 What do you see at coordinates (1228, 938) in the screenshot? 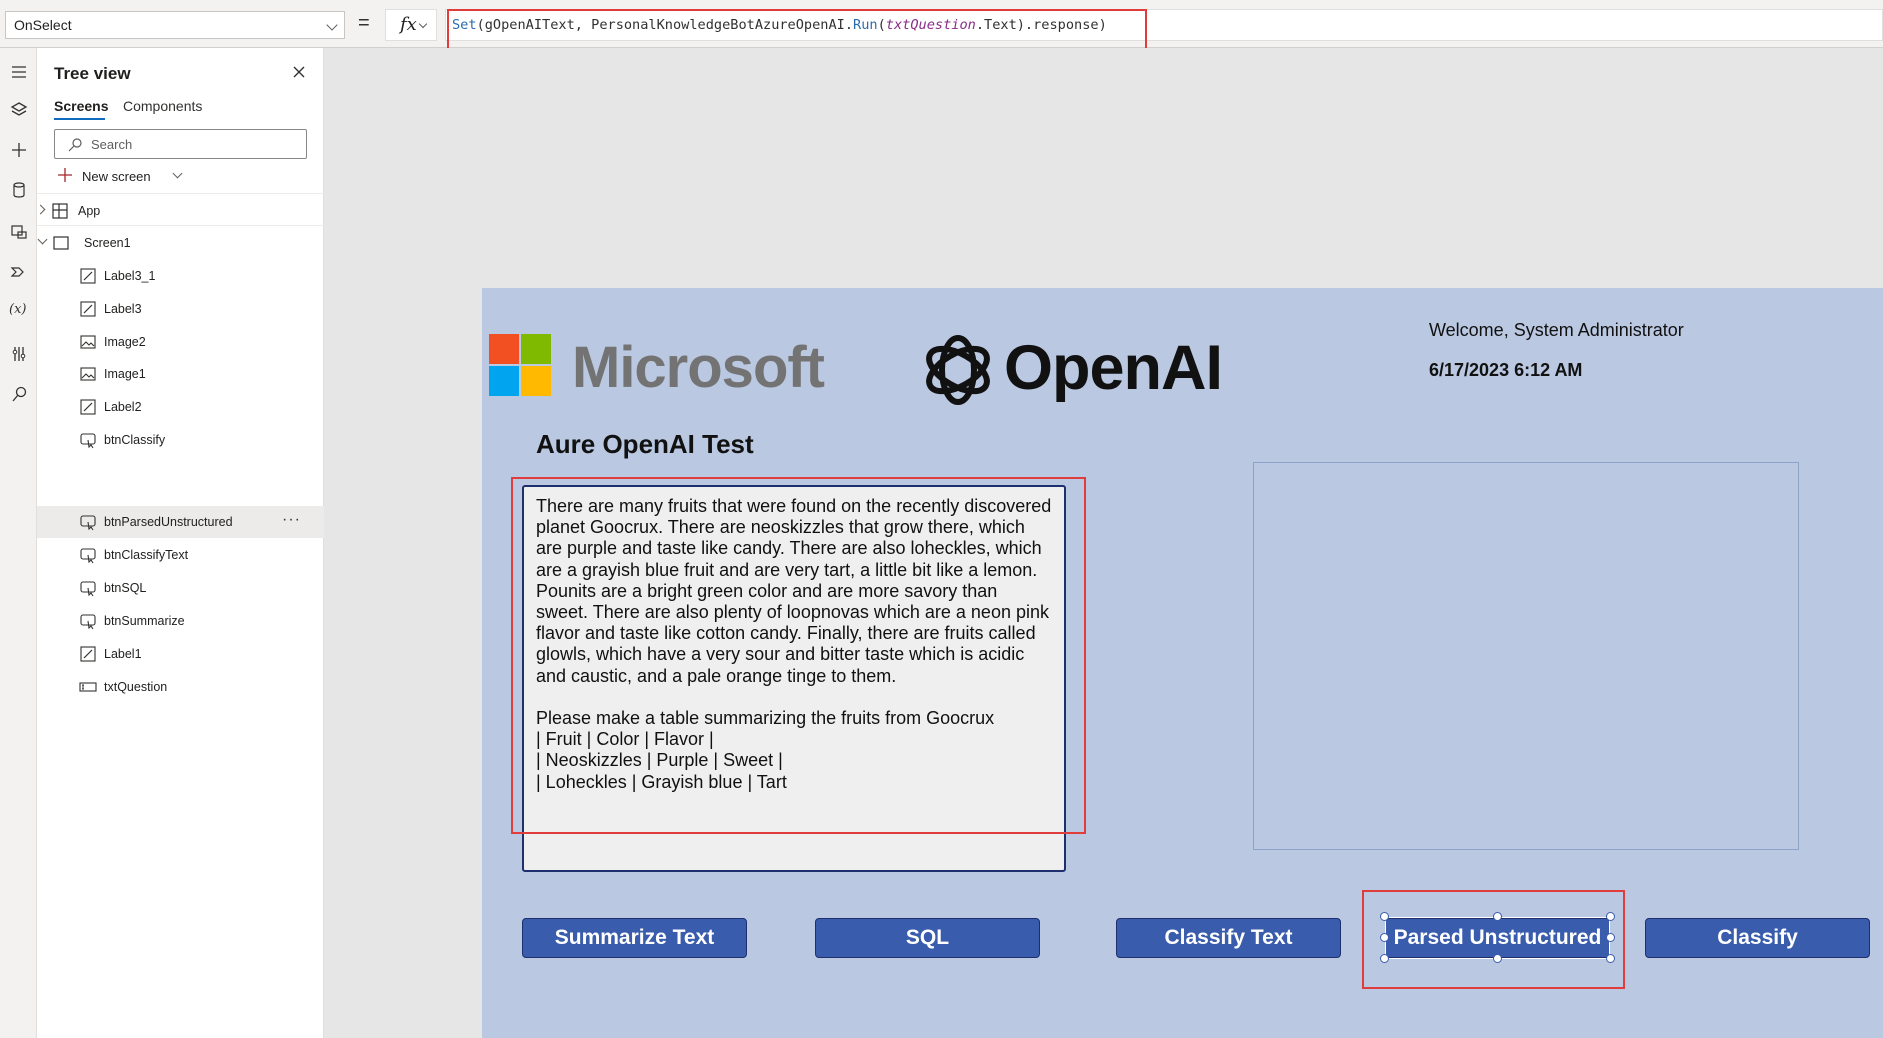
I see `classify-text-button: Classify Text` at bounding box center [1228, 938].